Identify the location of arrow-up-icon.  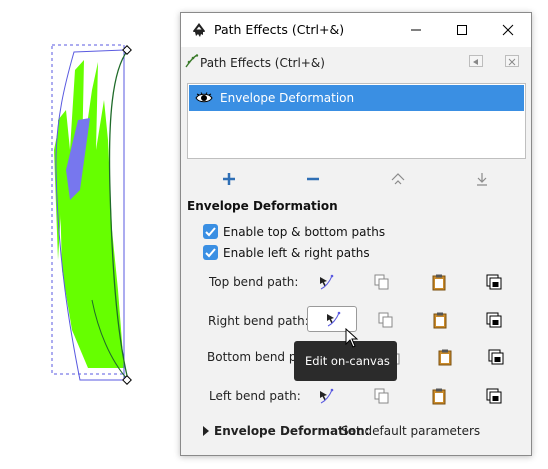
(398, 179).